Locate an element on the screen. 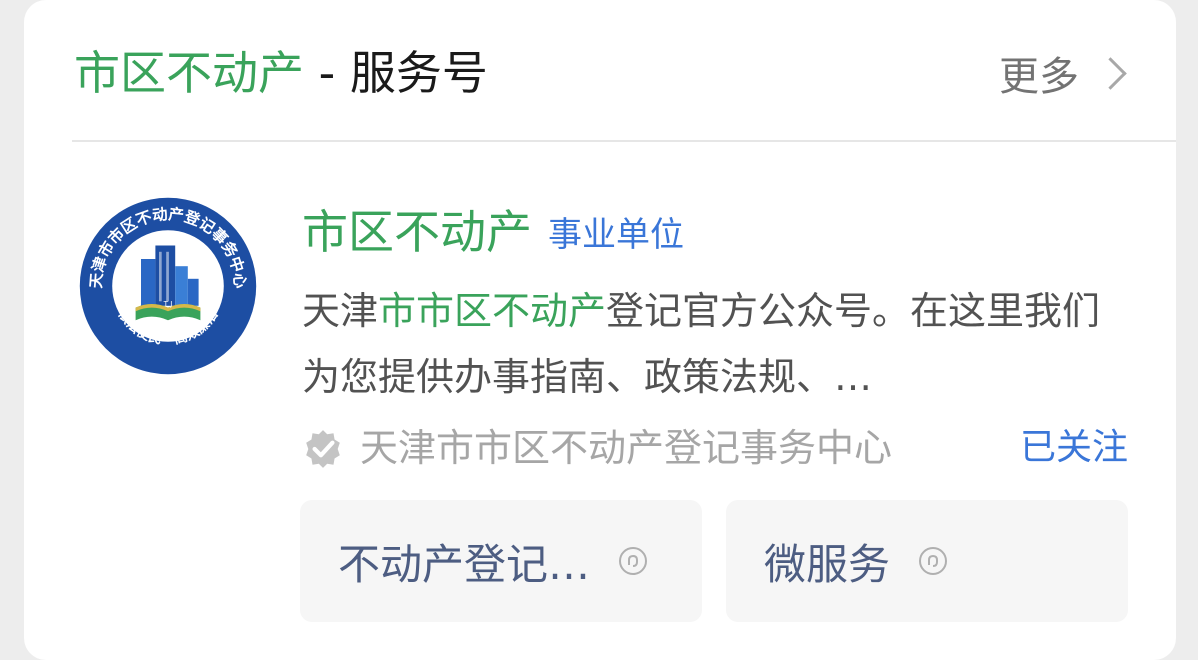 This screenshot has width=1198, height=660. account-name: 市区不动产 is located at coordinates (417, 229).